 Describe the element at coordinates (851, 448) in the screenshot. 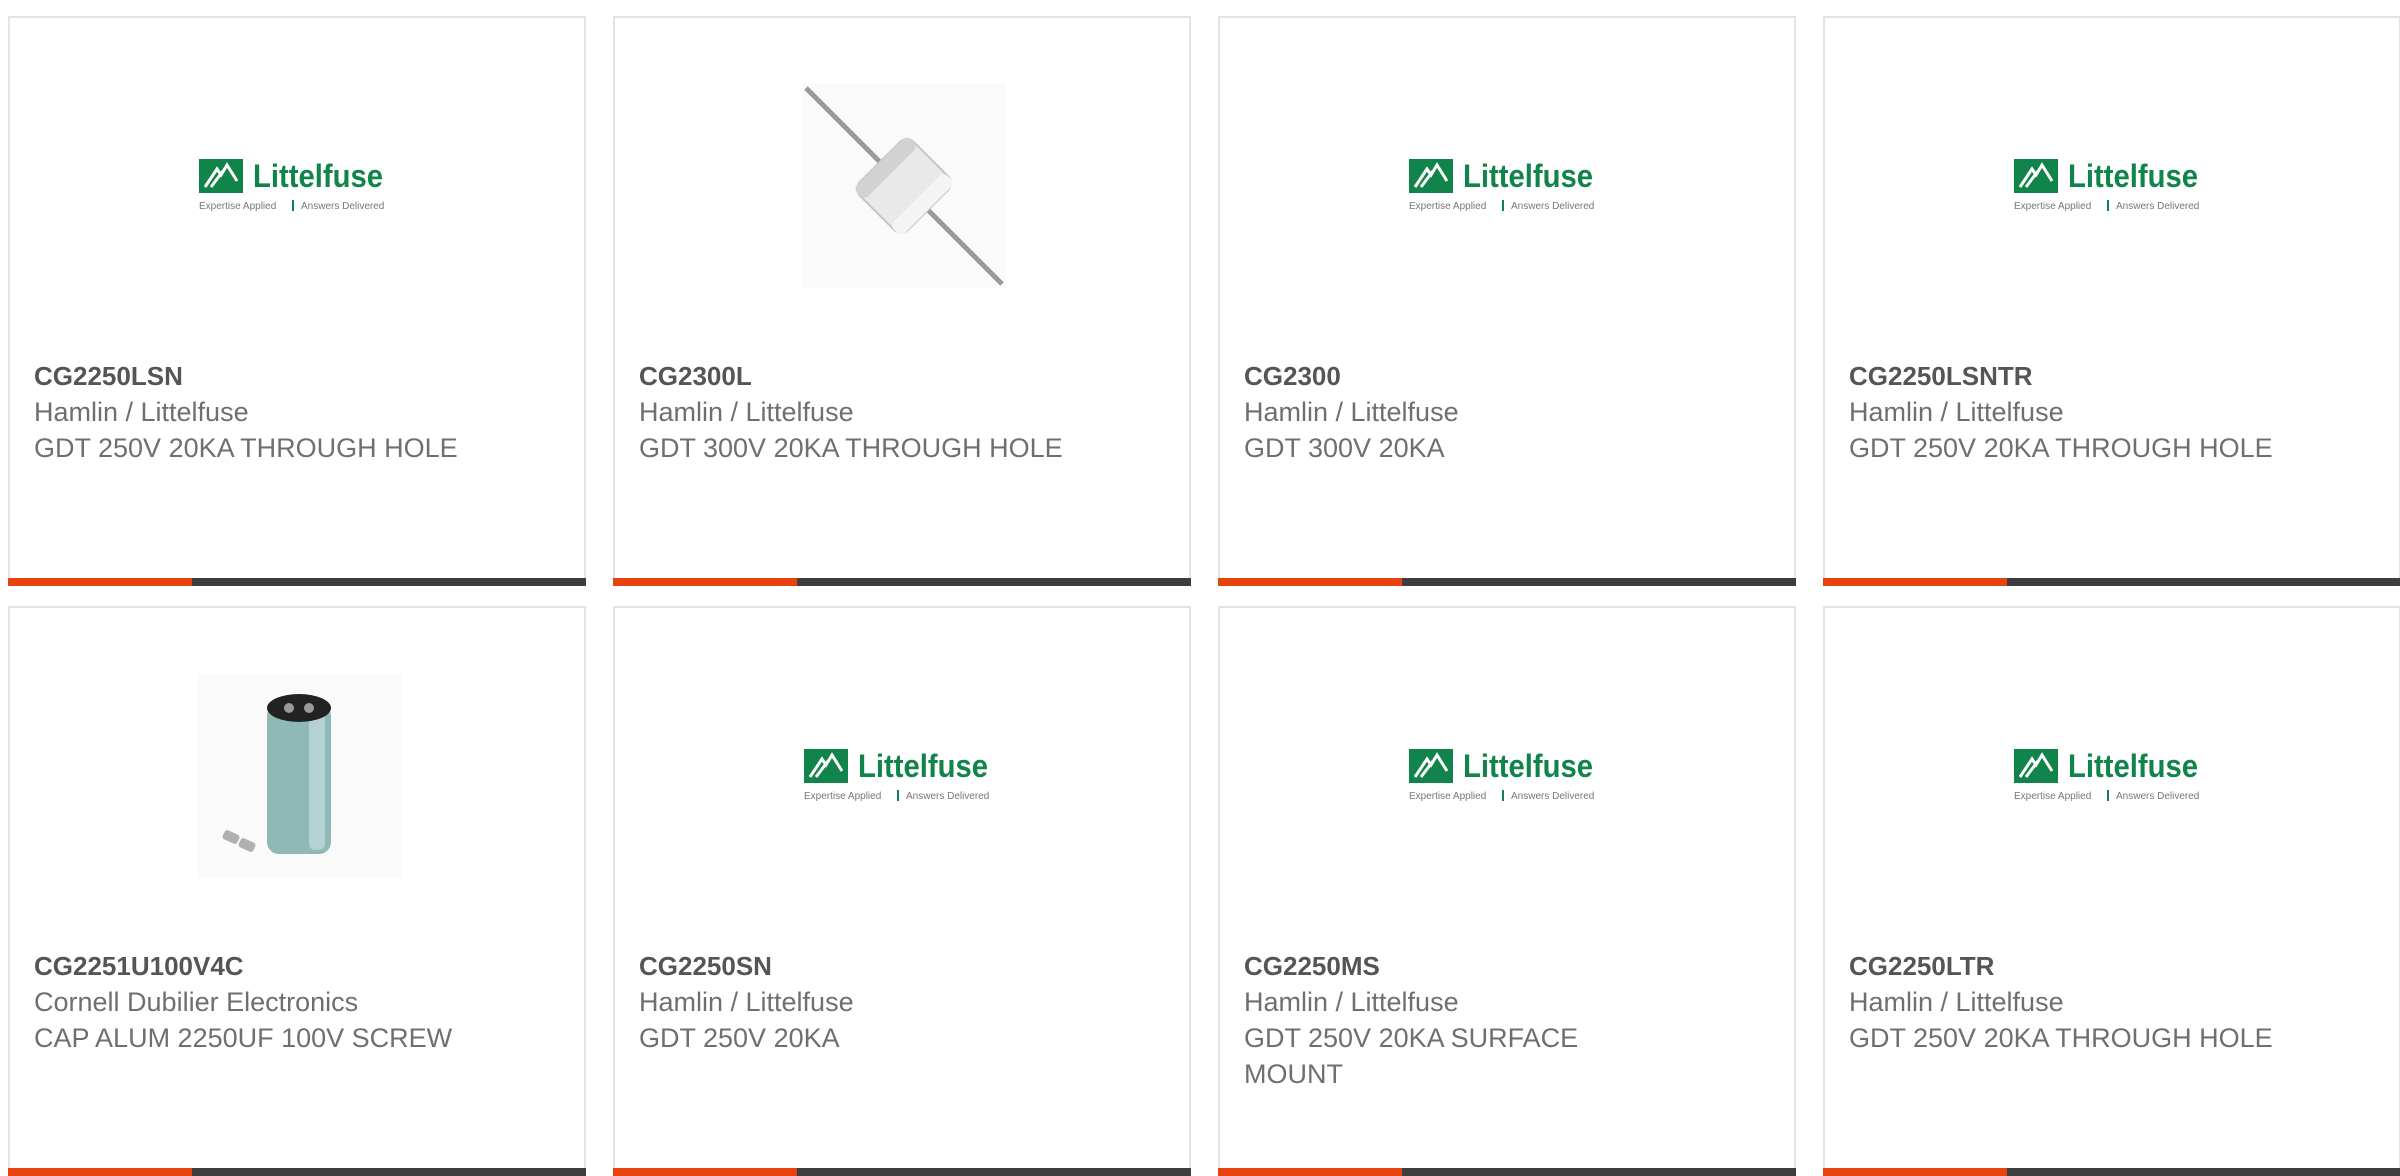

I see `product-description: GDT 300V 20KA THROUGH HOLE` at that location.